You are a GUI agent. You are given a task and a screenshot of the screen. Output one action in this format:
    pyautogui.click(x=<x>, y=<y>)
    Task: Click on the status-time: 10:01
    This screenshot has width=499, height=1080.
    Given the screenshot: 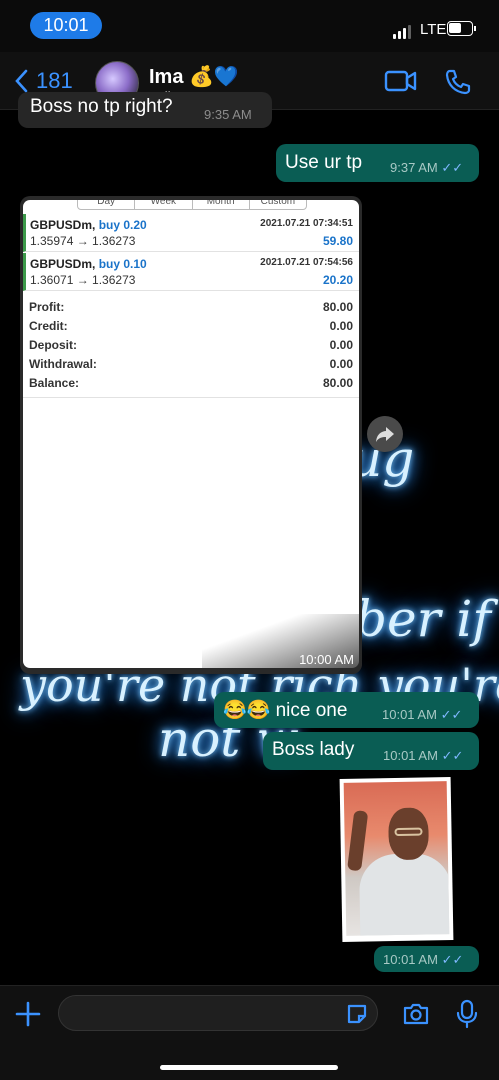 What is the action you would take?
    pyautogui.click(x=66, y=25)
    